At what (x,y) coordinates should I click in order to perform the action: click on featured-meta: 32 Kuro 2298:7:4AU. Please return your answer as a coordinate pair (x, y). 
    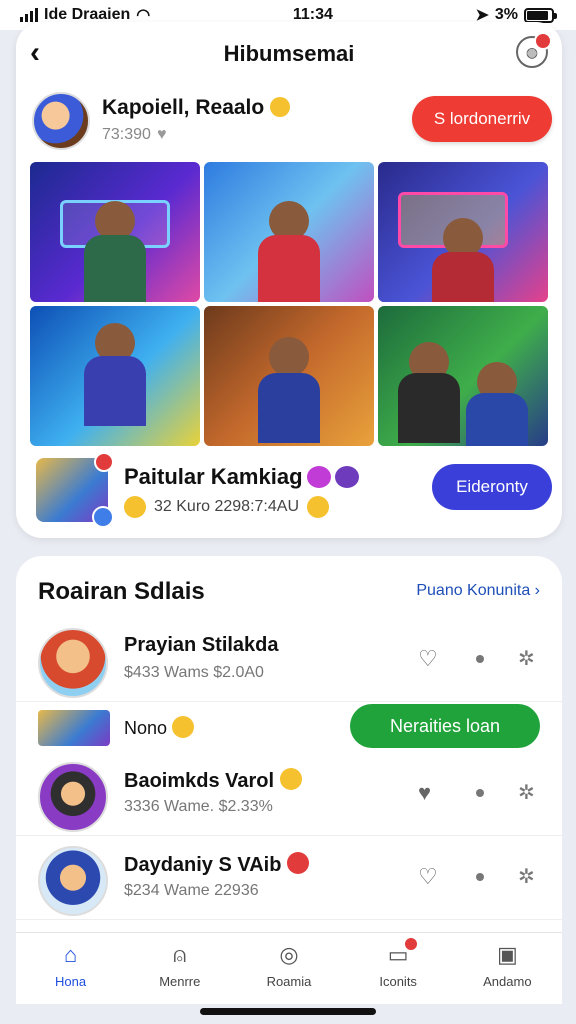
    Looking at the image, I should click on (226, 507).